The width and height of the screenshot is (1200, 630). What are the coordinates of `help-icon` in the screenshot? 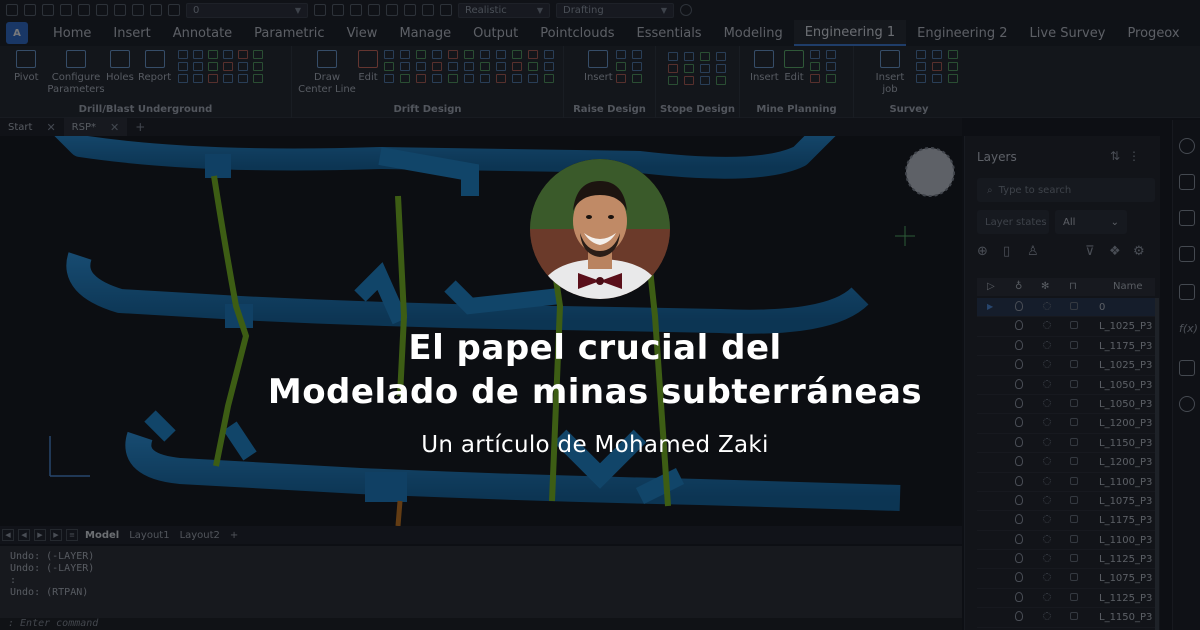 It's located at (686, 10).